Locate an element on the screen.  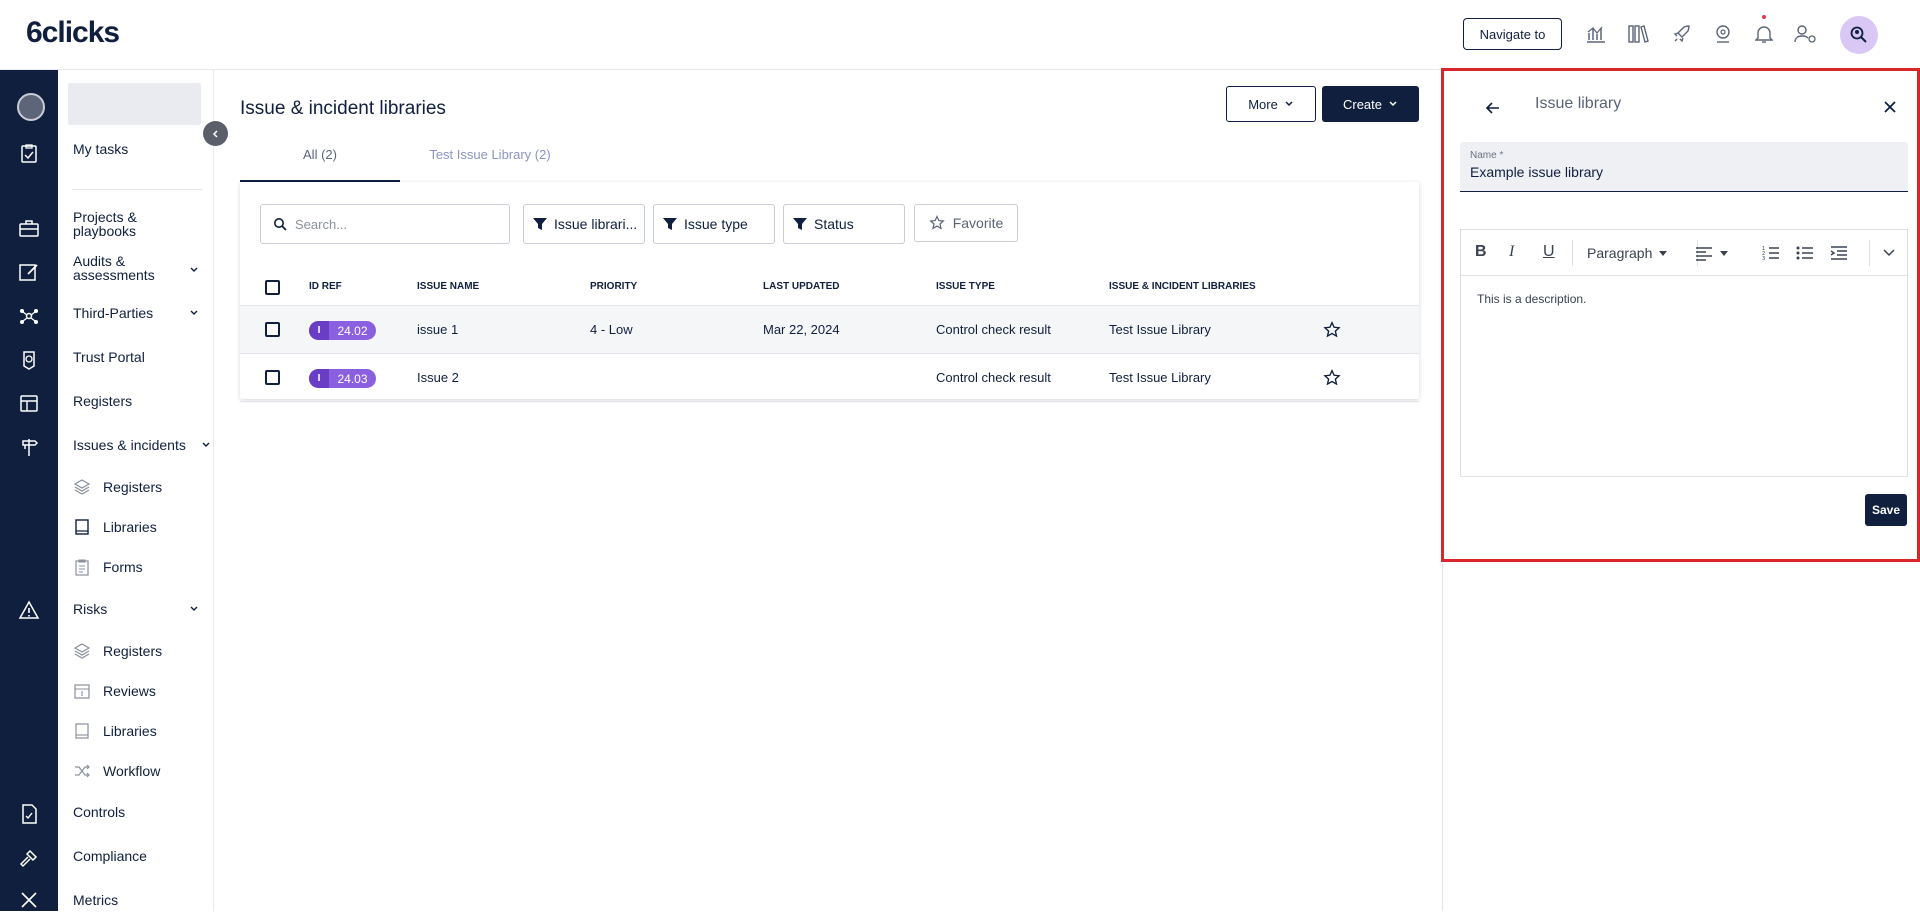
issue-name-cell: Issue 2 is located at coordinates (438, 377).